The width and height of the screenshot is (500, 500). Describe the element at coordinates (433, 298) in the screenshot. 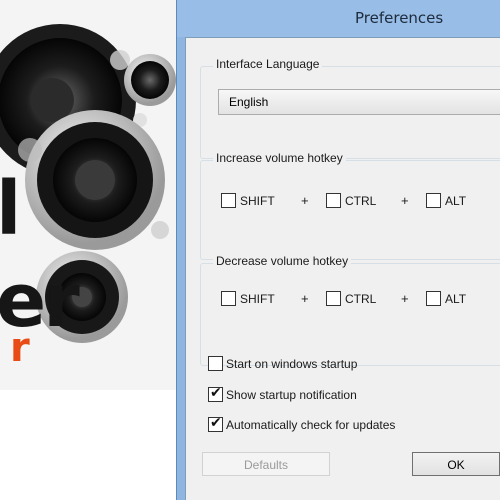

I see `decrease-alt-checkbox` at that location.